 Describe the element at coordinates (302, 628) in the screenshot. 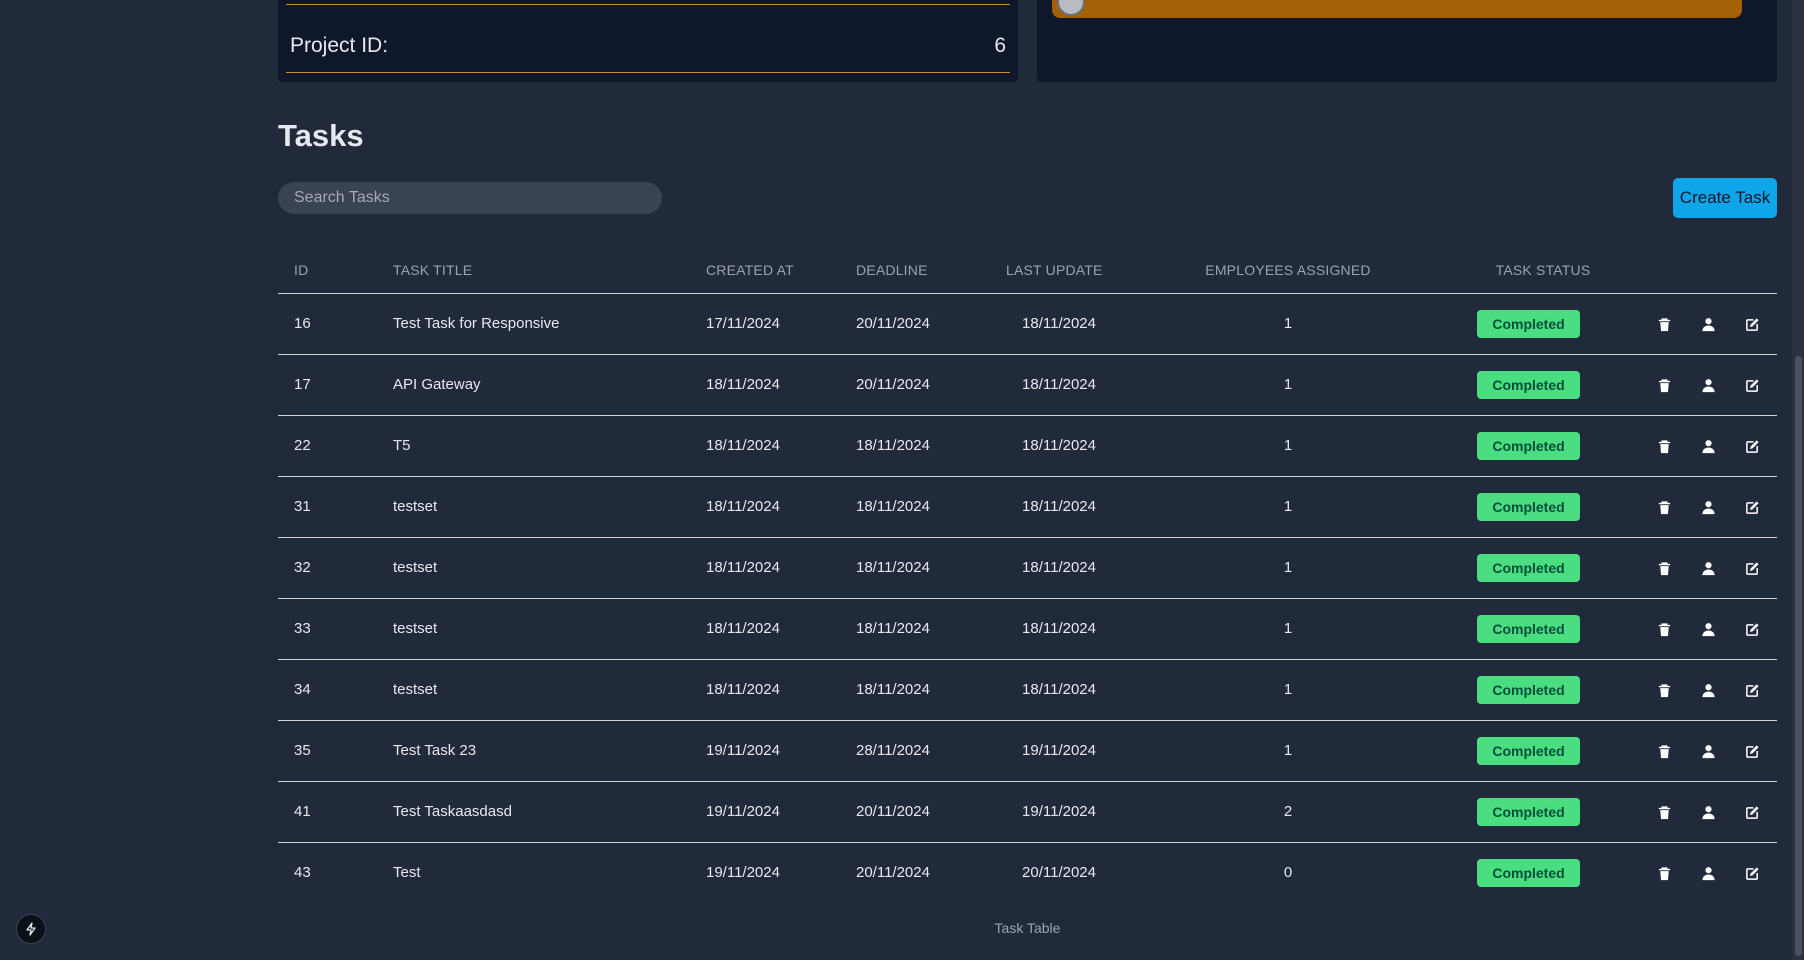

I see `task-id: 33` at that location.